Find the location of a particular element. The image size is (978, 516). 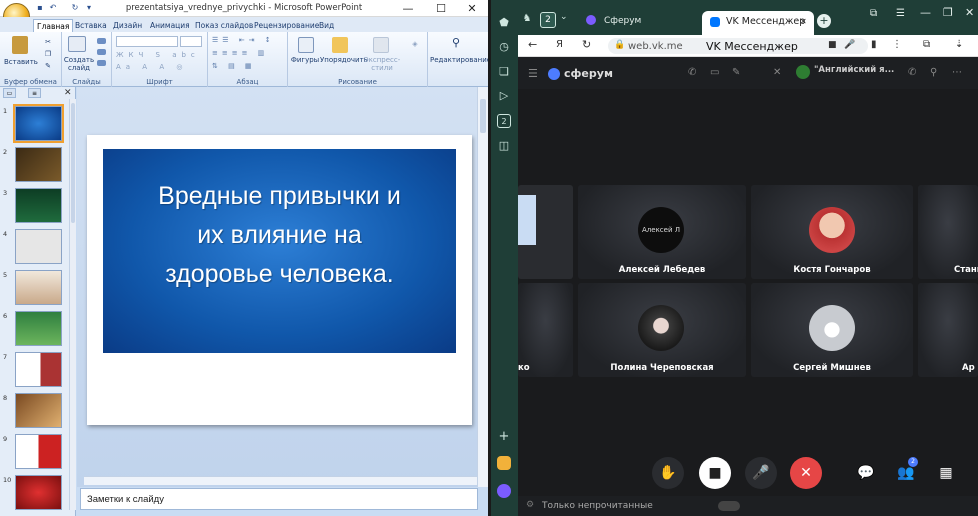

shield-icon: ⬟ is located at coordinates (504, 23).